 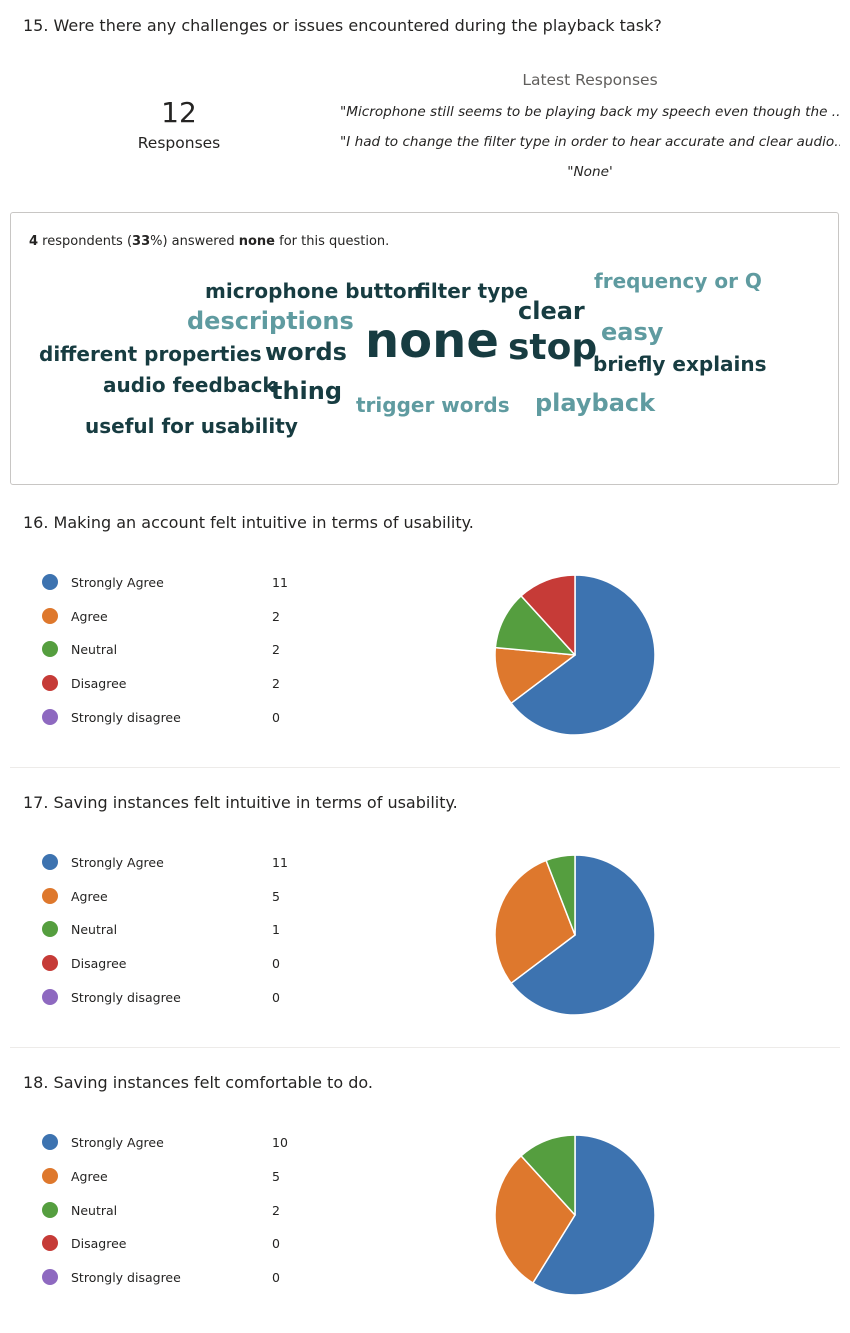 What do you see at coordinates (590, 172) in the screenshot?
I see `latest-response-3: "None'` at bounding box center [590, 172].